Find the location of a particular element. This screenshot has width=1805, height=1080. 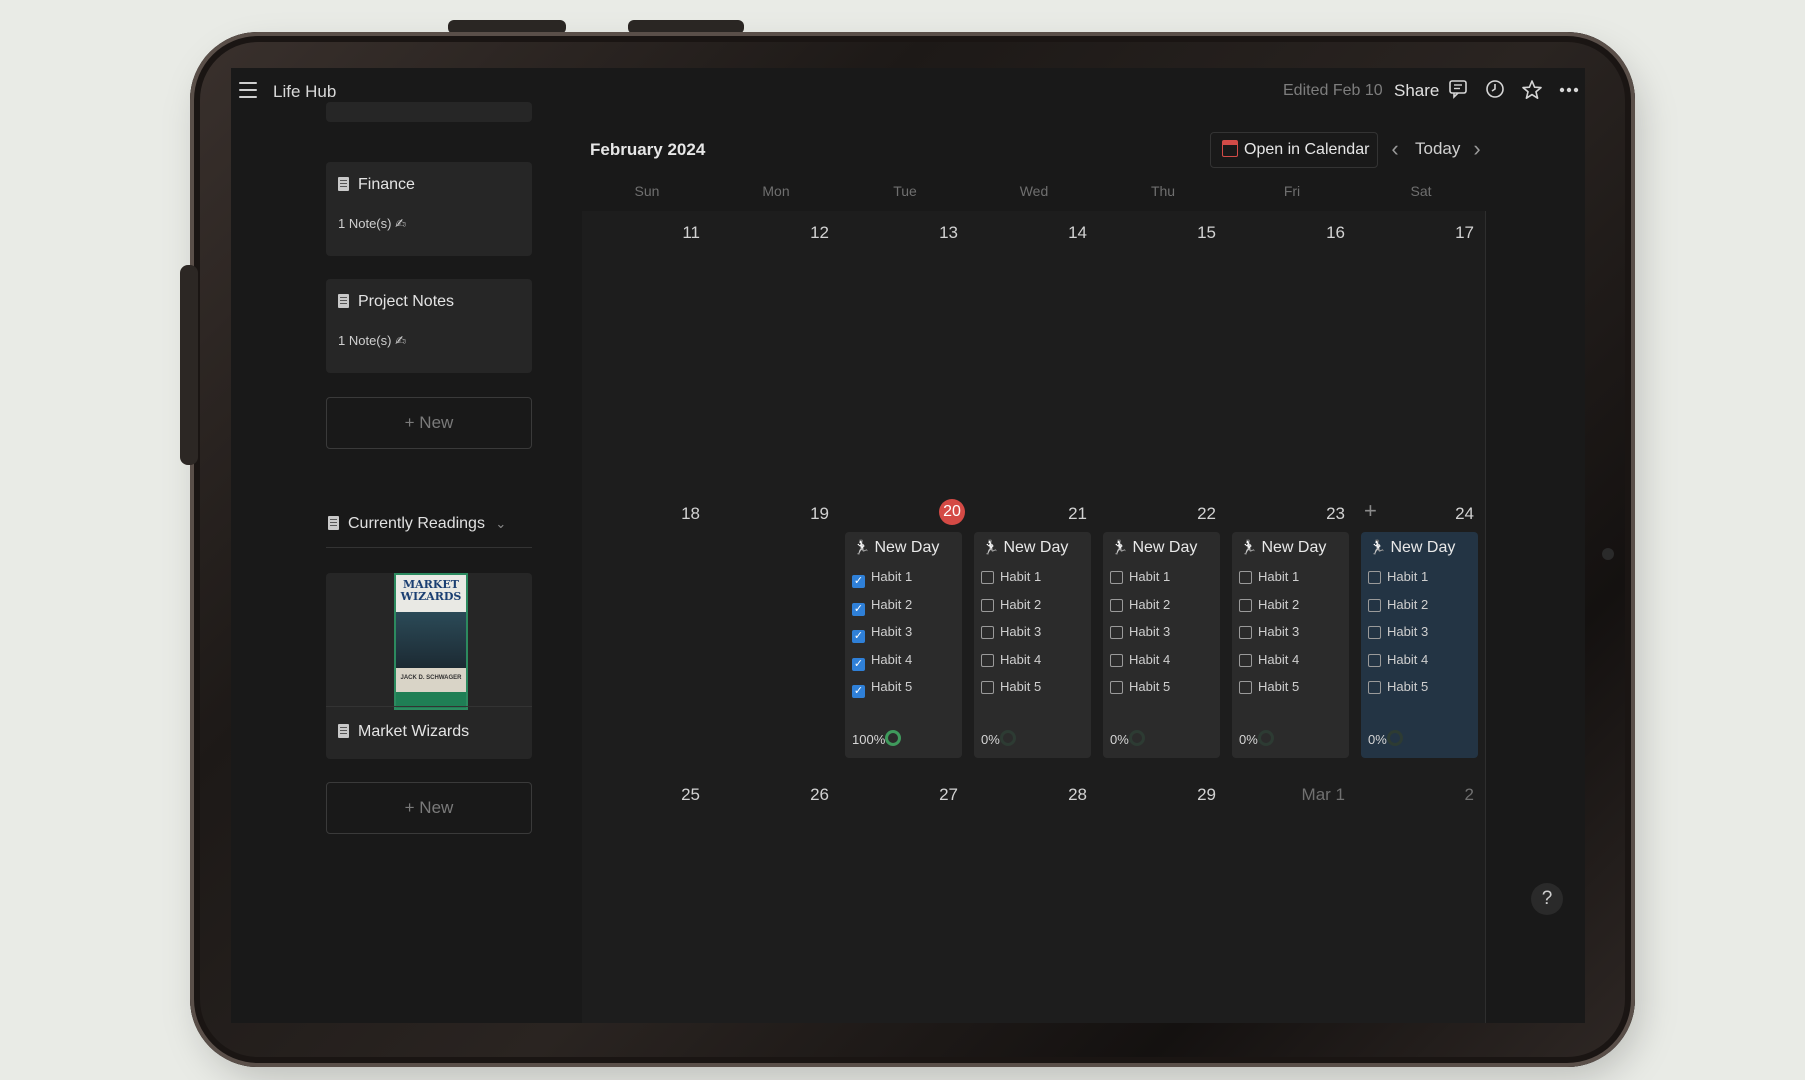

calendar-day-cell: 18 is located at coordinates (647, 633).